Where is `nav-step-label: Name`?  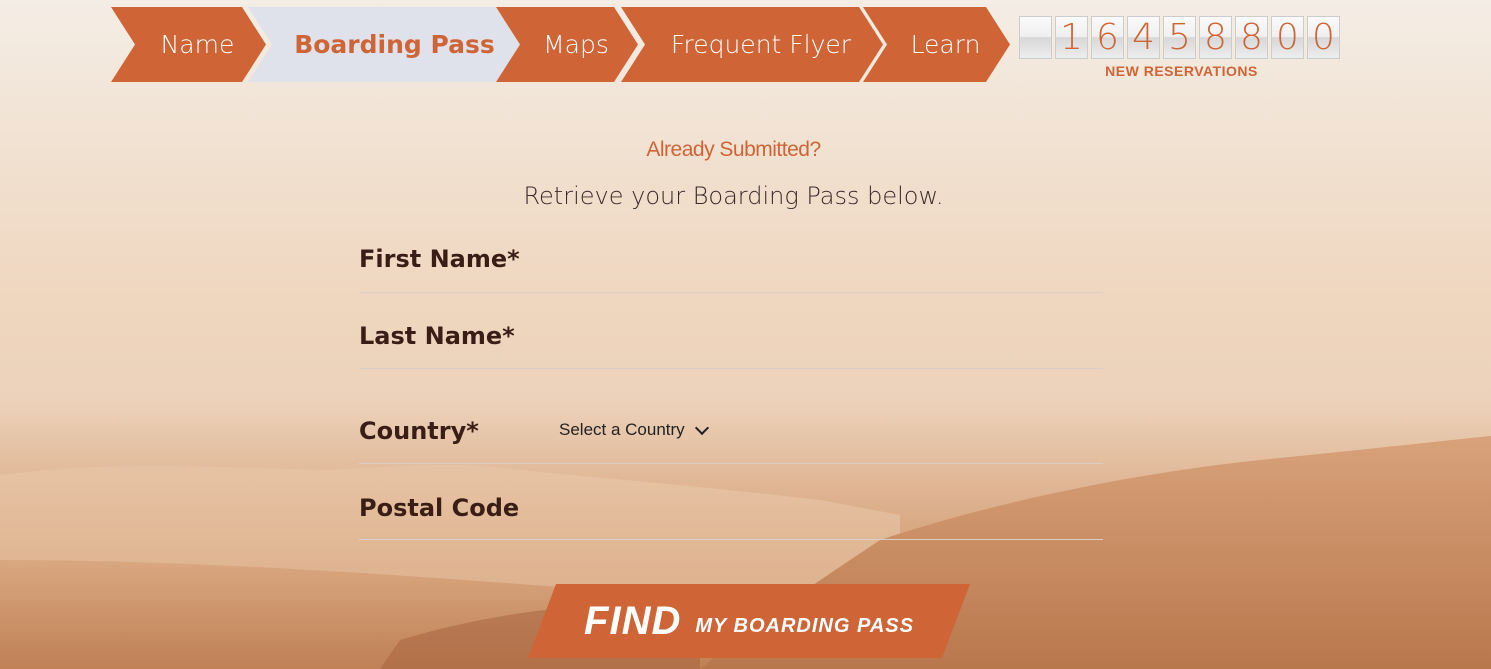
nav-step-label: Name is located at coordinates (197, 44).